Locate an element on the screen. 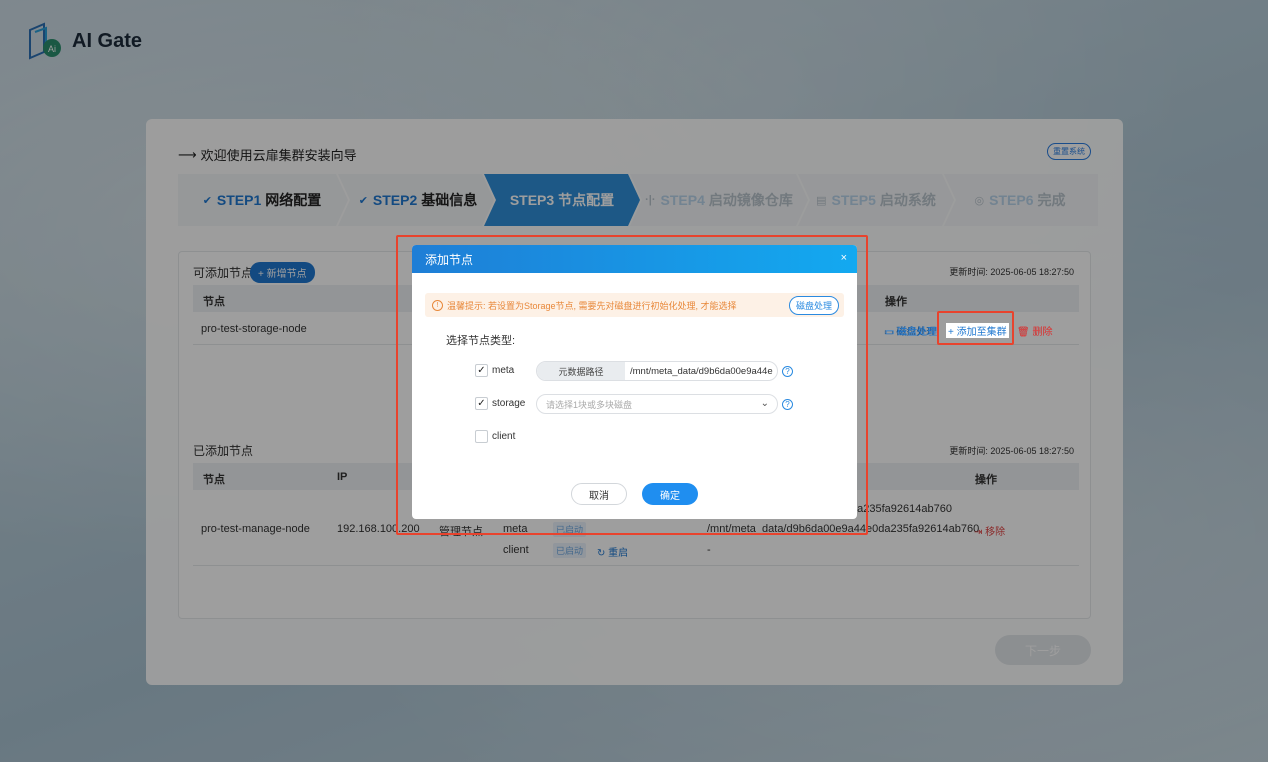 This screenshot has height=762, width=1268. delete-node-link: 🗑 删除 is located at coordinates (1034, 330).